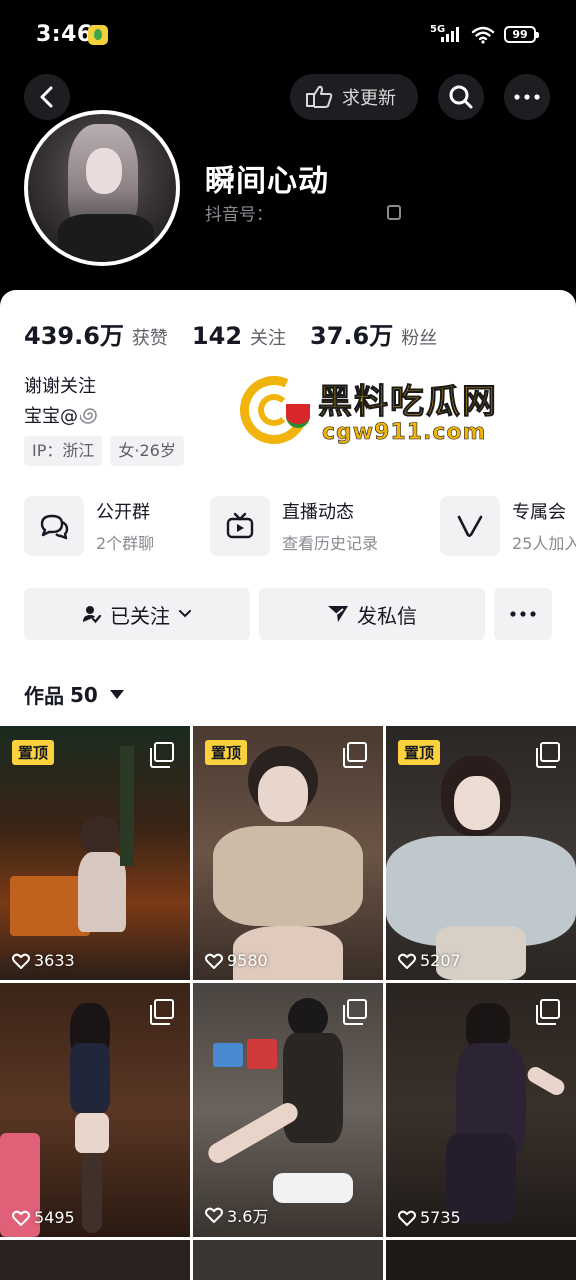  What do you see at coordinates (319, 96) in the screenshot?
I see `pointing-hand-icon` at bounding box center [319, 96].